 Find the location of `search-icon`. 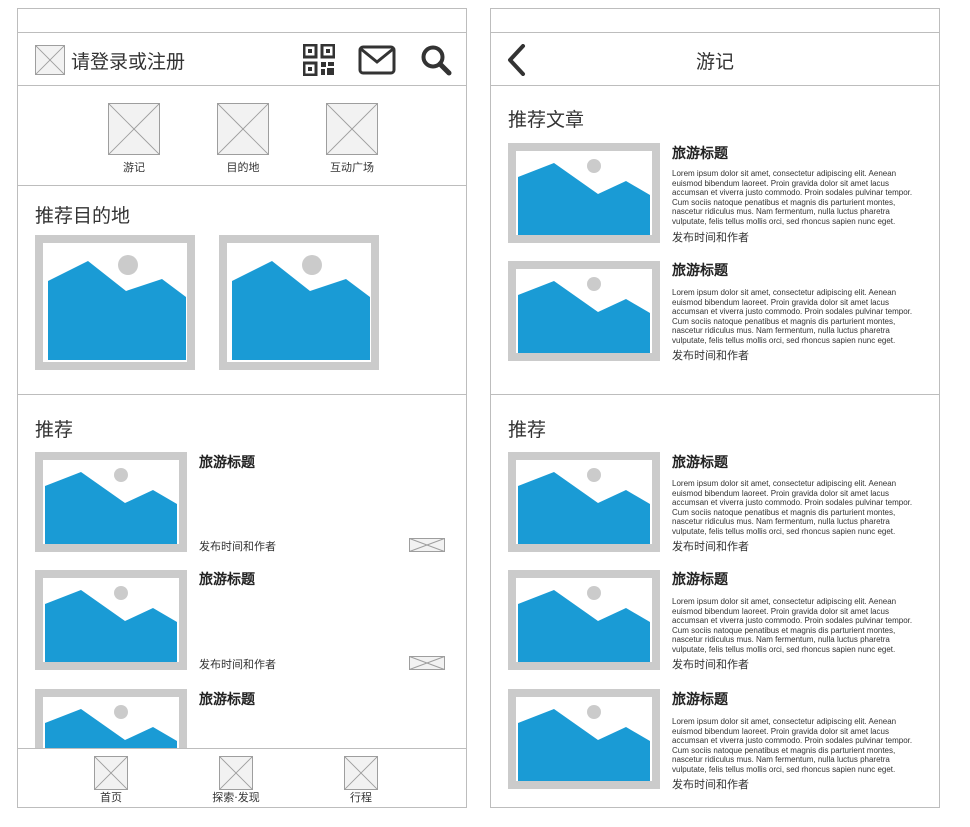

search-icon is located at coordinates (436, 60).